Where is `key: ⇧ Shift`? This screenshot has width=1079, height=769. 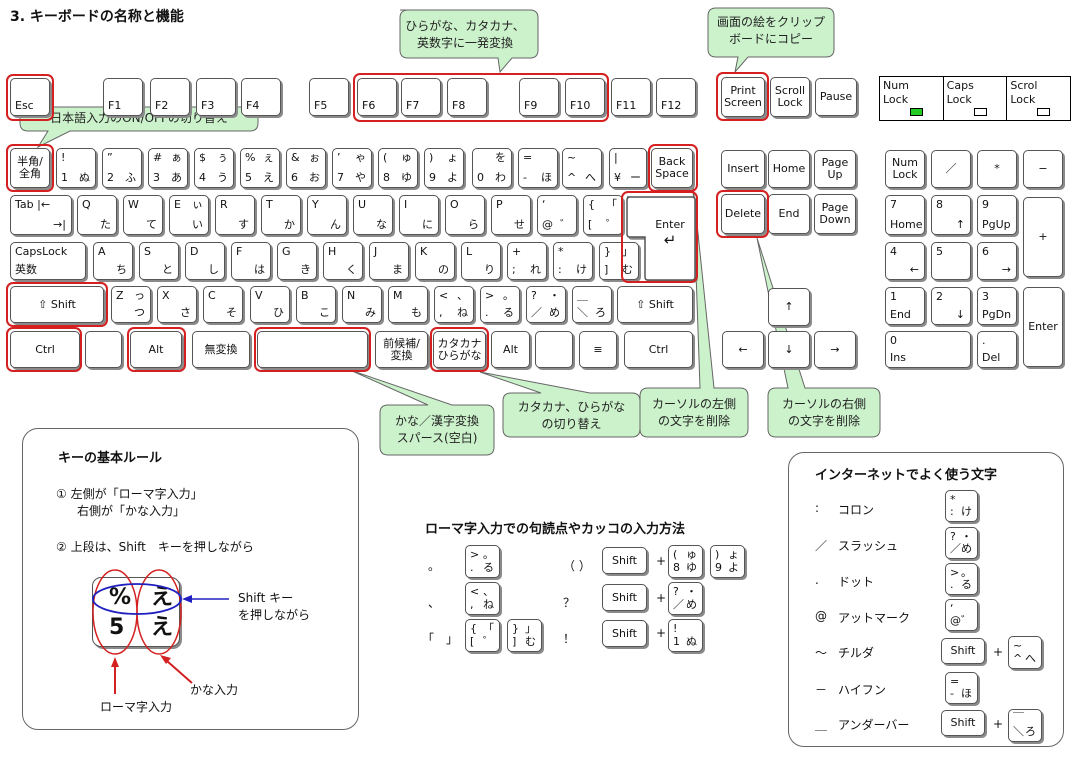 key: ⇧ Shift is located at coordinates (655, 304).